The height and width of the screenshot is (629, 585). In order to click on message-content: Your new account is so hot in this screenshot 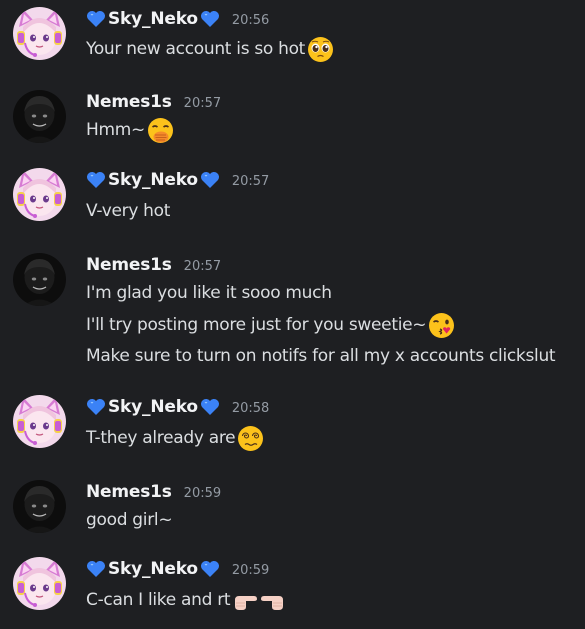, I will do `click(196, 49)`.